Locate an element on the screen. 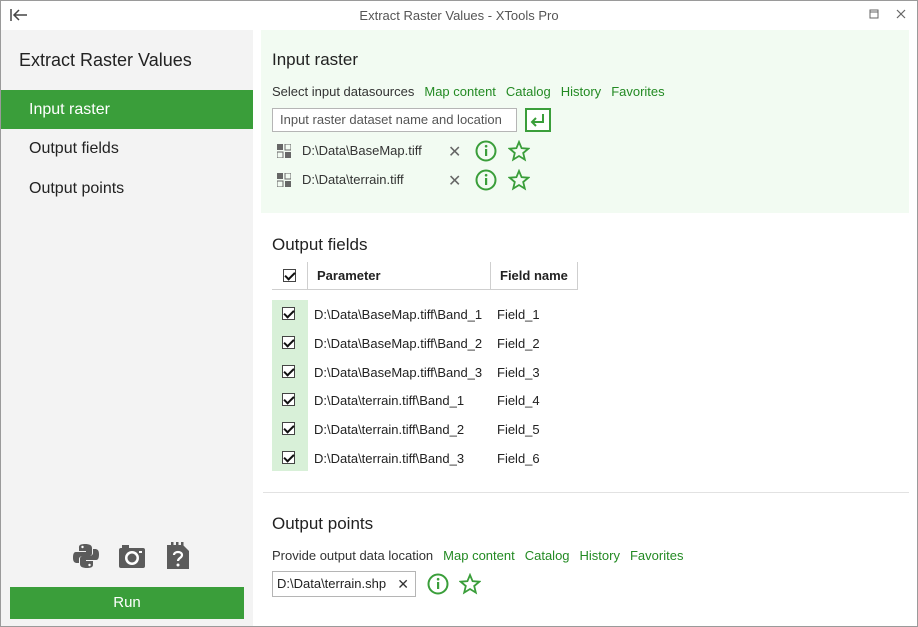  row-parameter: D:\Data\BaseMap.tiff\Band_3 is located at coordinates (398, 372).